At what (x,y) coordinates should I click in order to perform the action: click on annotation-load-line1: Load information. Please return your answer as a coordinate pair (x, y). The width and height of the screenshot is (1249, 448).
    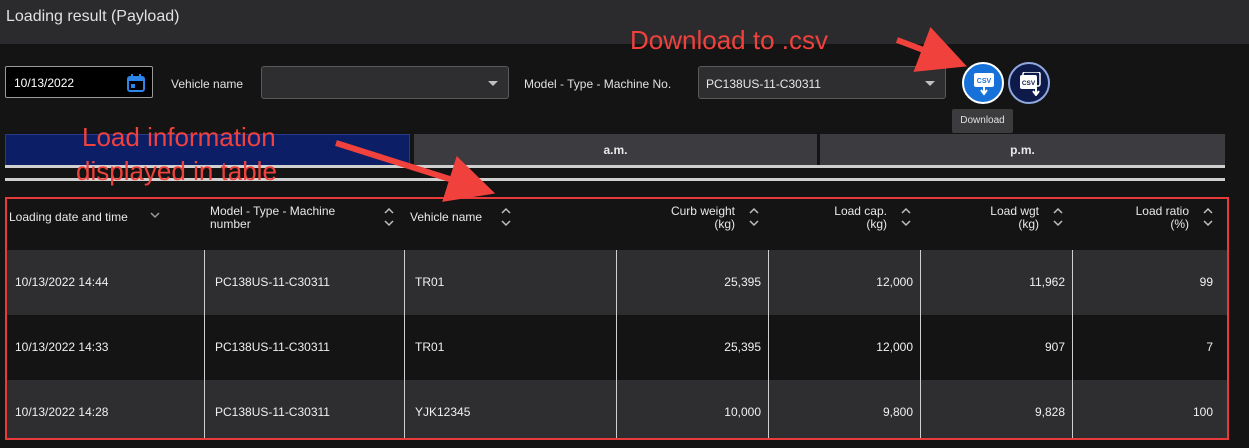
    Looking at the image, I should click on (179, 137).